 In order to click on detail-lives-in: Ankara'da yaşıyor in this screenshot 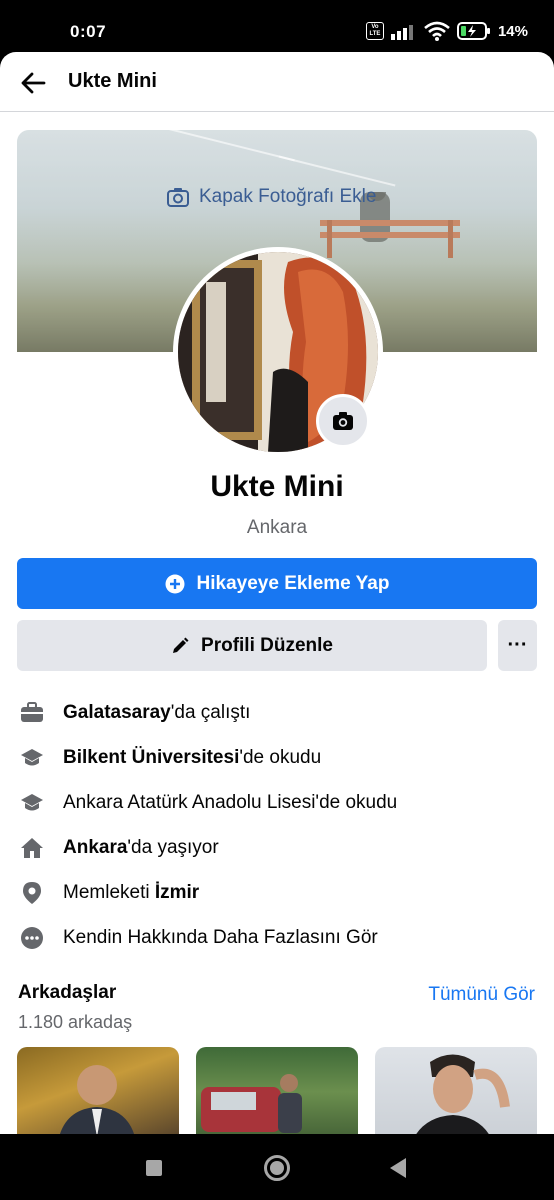, I will do `click(278, 847)`.